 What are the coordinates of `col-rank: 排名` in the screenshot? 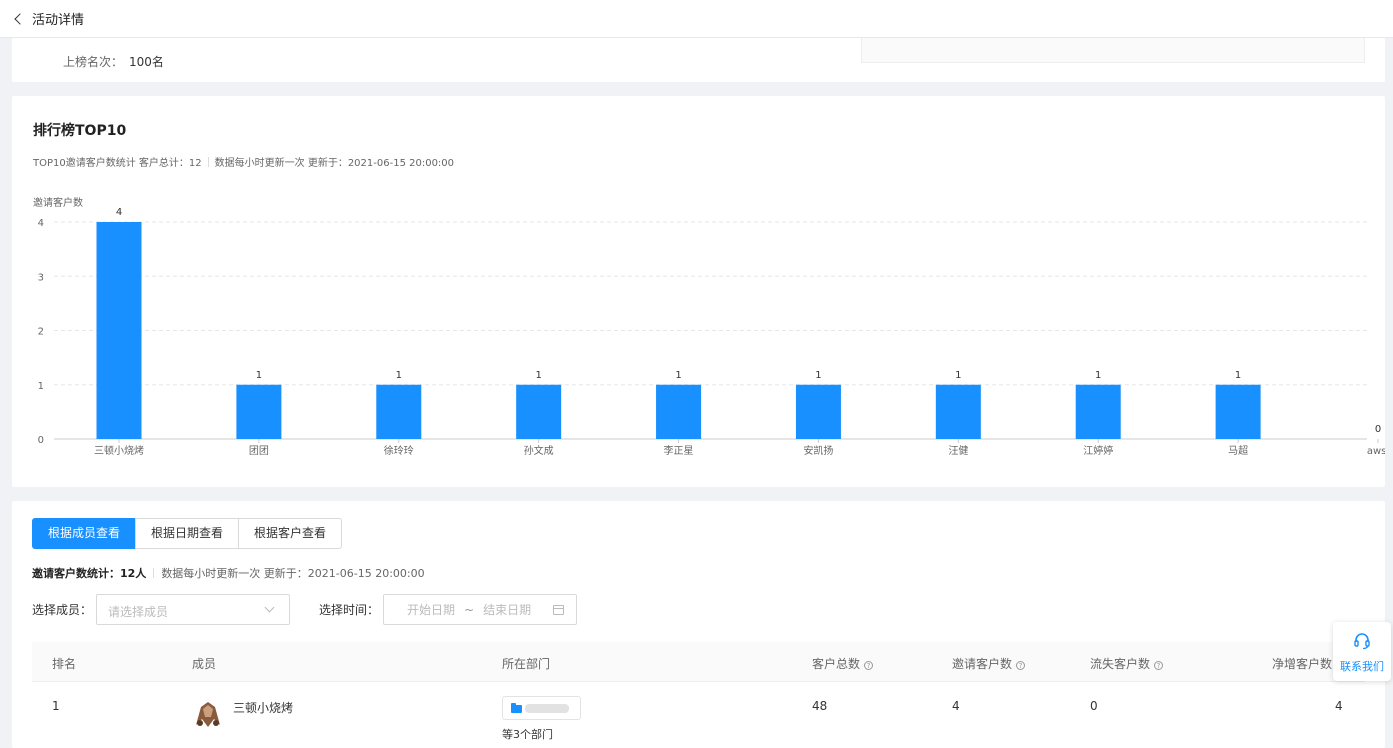 It's located at (64, 664).